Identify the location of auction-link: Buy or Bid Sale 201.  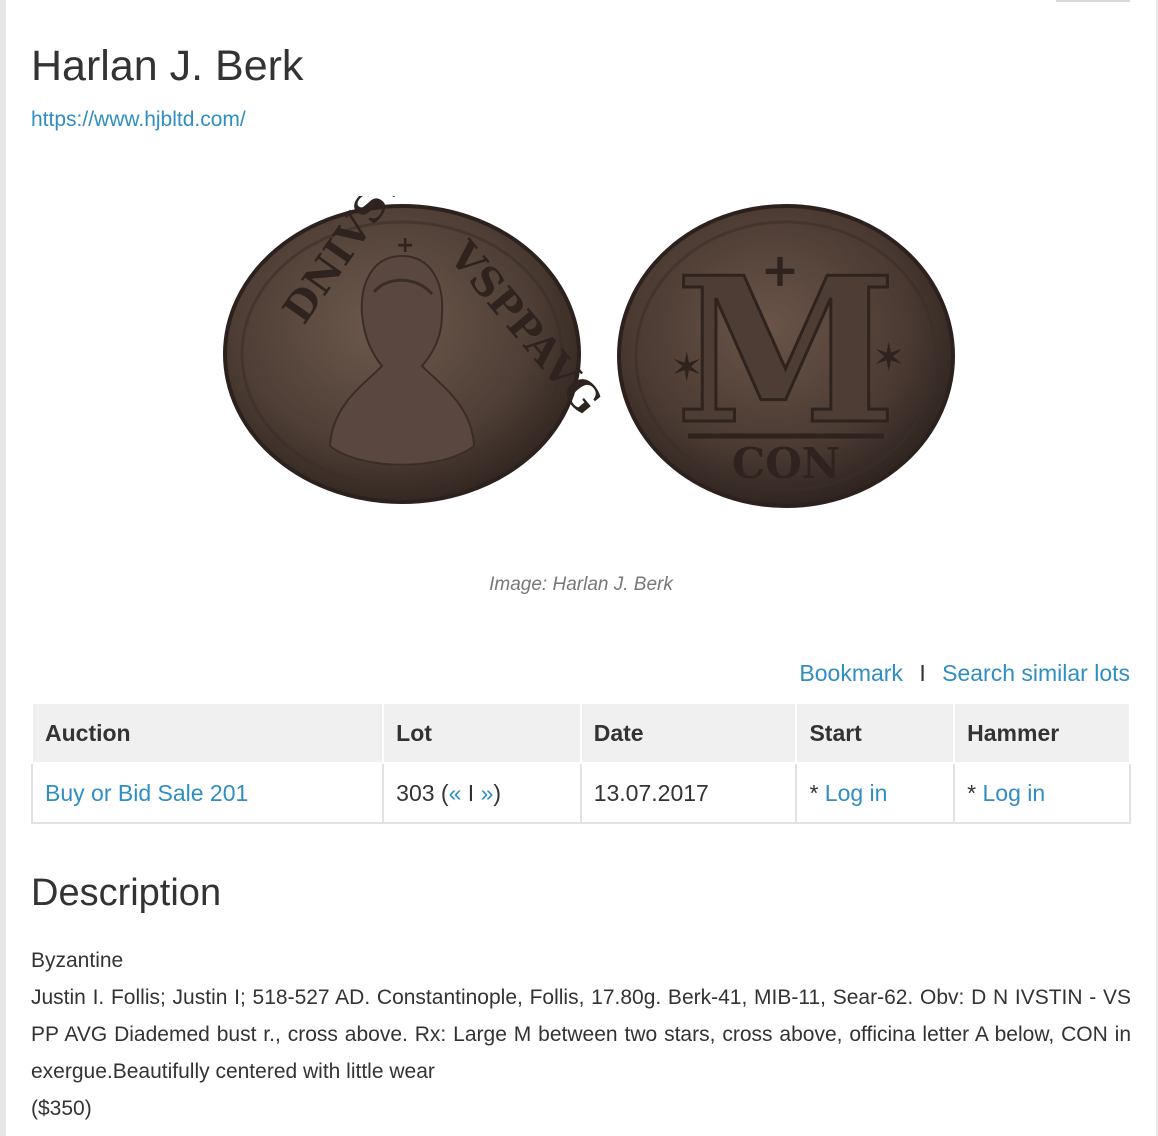
(146, 793).